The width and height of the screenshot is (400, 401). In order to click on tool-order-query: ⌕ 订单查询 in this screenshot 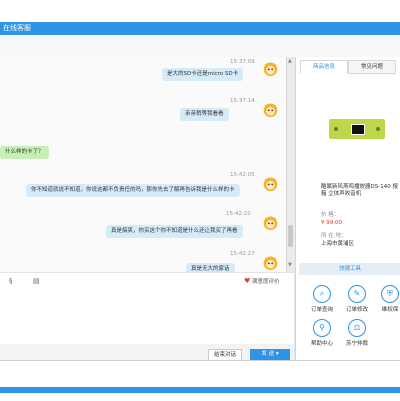, I will do `click(322, 299)`.